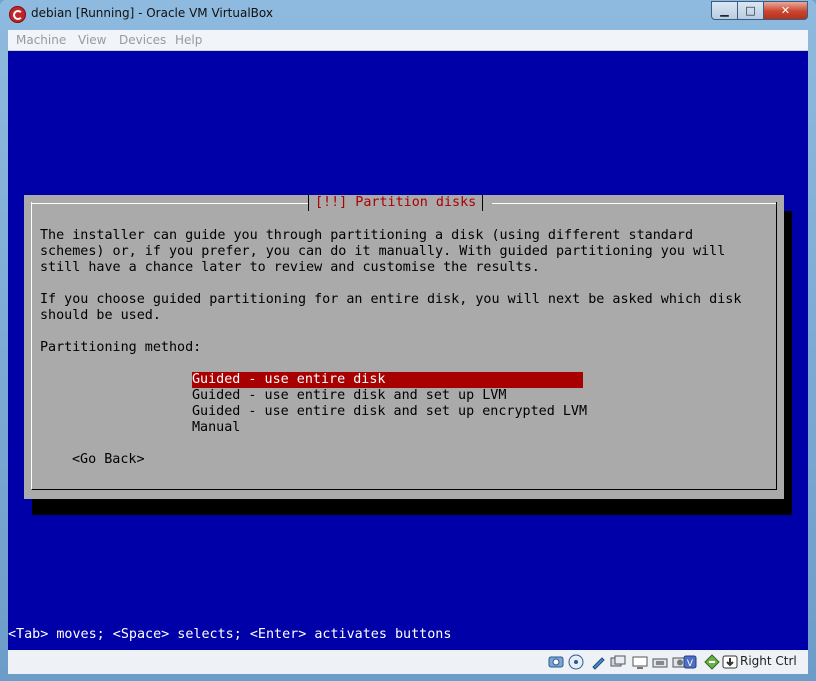 This screenshot has width=816, height=681. I want to click on minimize-button: ▁, so click(724, 10).